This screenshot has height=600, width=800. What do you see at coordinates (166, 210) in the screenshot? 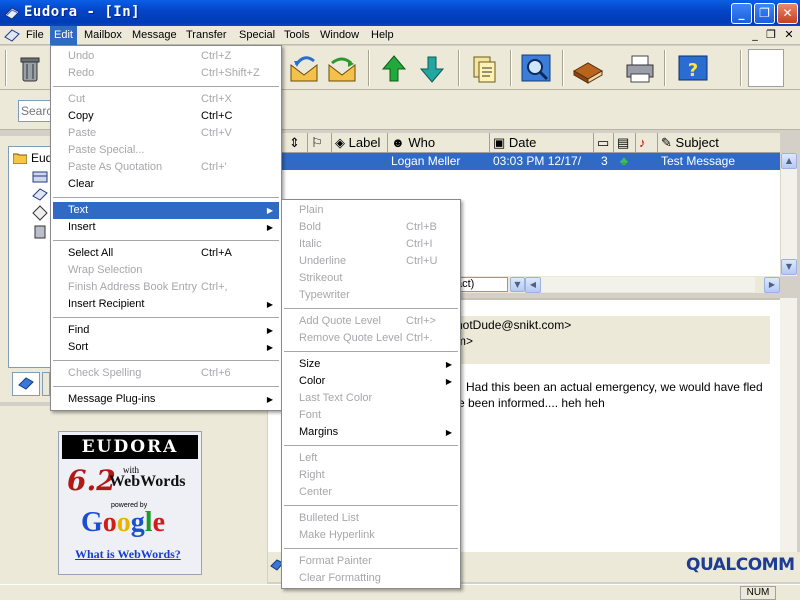
I see `menu-item-text: Text ▶` at bounding box center [166, 210].